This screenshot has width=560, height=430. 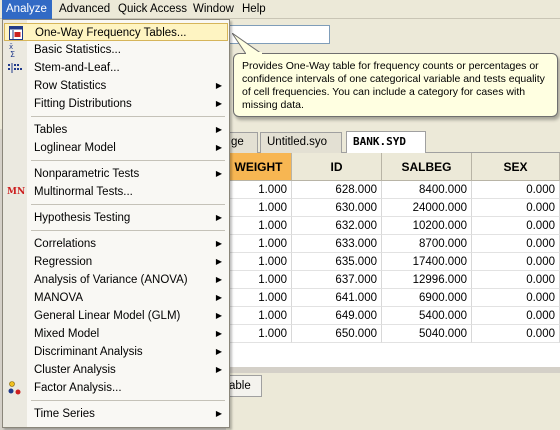 What do you see at coordinates (84, 9) in the screenshot?
I see `menu-advanced: Advanced` at bounding box center [84, 9].